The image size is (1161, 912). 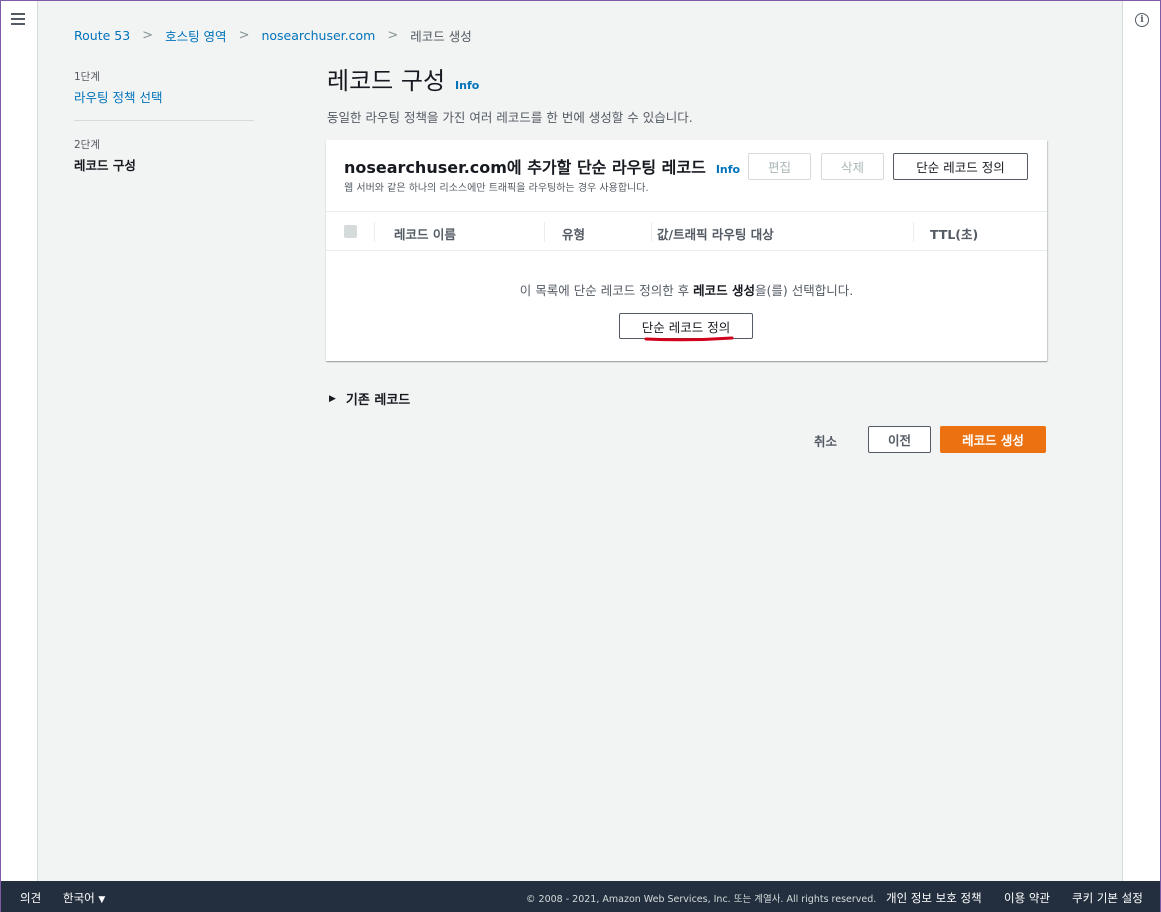 What do you see at coordinates (954, 234) in the screenshot?
I see `column-ttl: TTL(초)` at bounding box center [954, 234].